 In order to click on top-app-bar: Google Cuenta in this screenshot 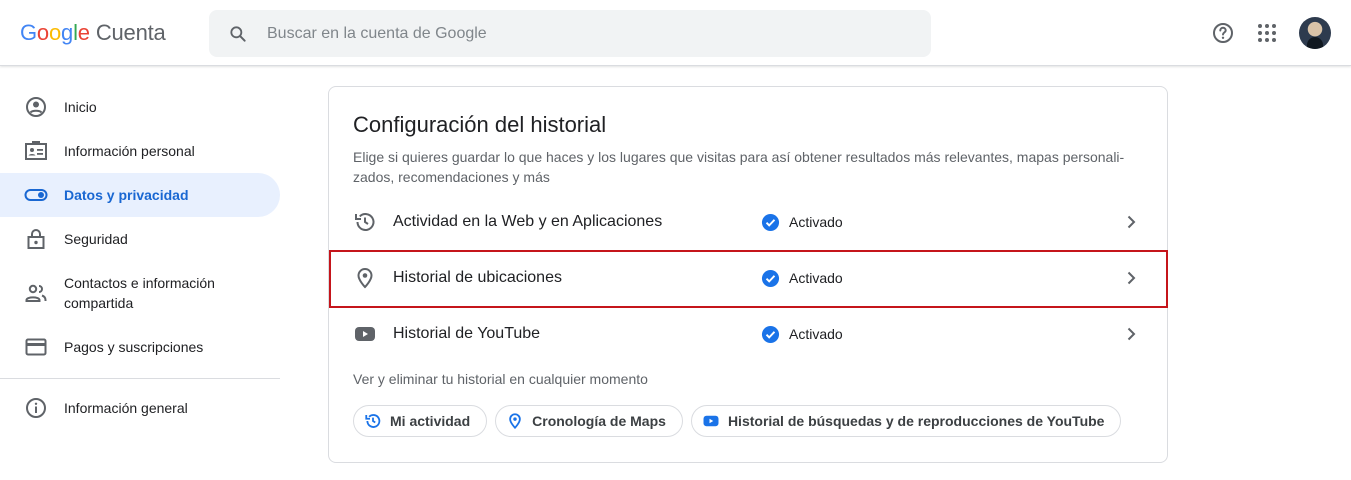, I will do `click(675, 33)`.